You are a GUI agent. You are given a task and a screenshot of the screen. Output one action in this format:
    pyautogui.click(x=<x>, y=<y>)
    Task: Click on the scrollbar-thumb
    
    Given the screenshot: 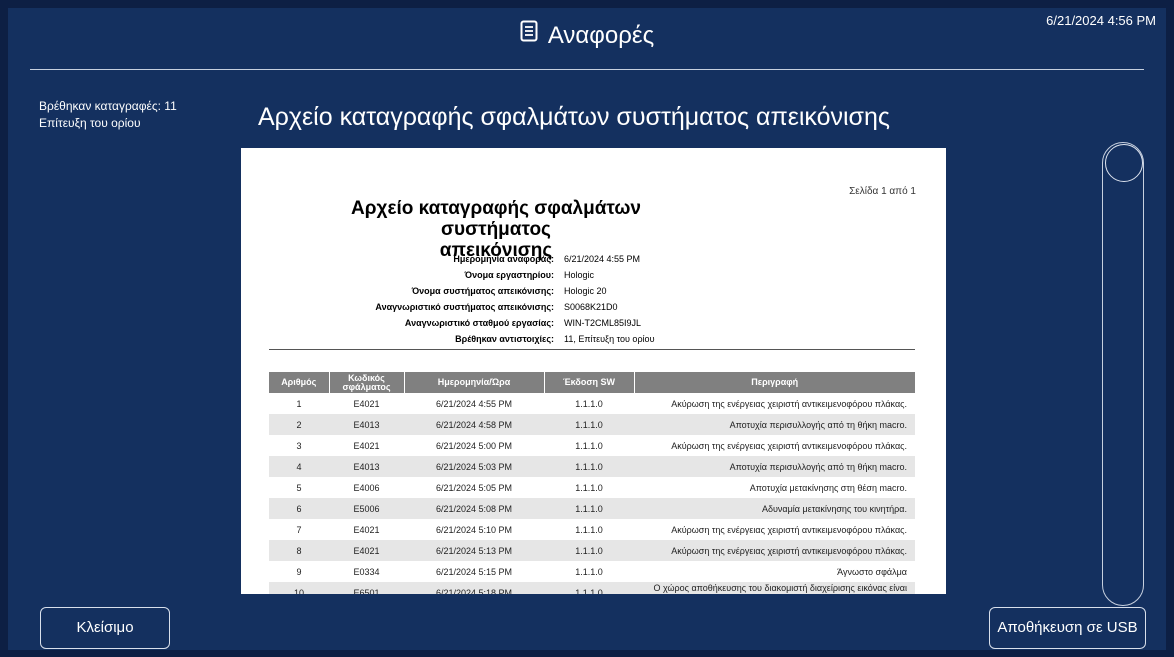 What is the action you would take?
    pyautogui.click(x=1124, y=163)
    